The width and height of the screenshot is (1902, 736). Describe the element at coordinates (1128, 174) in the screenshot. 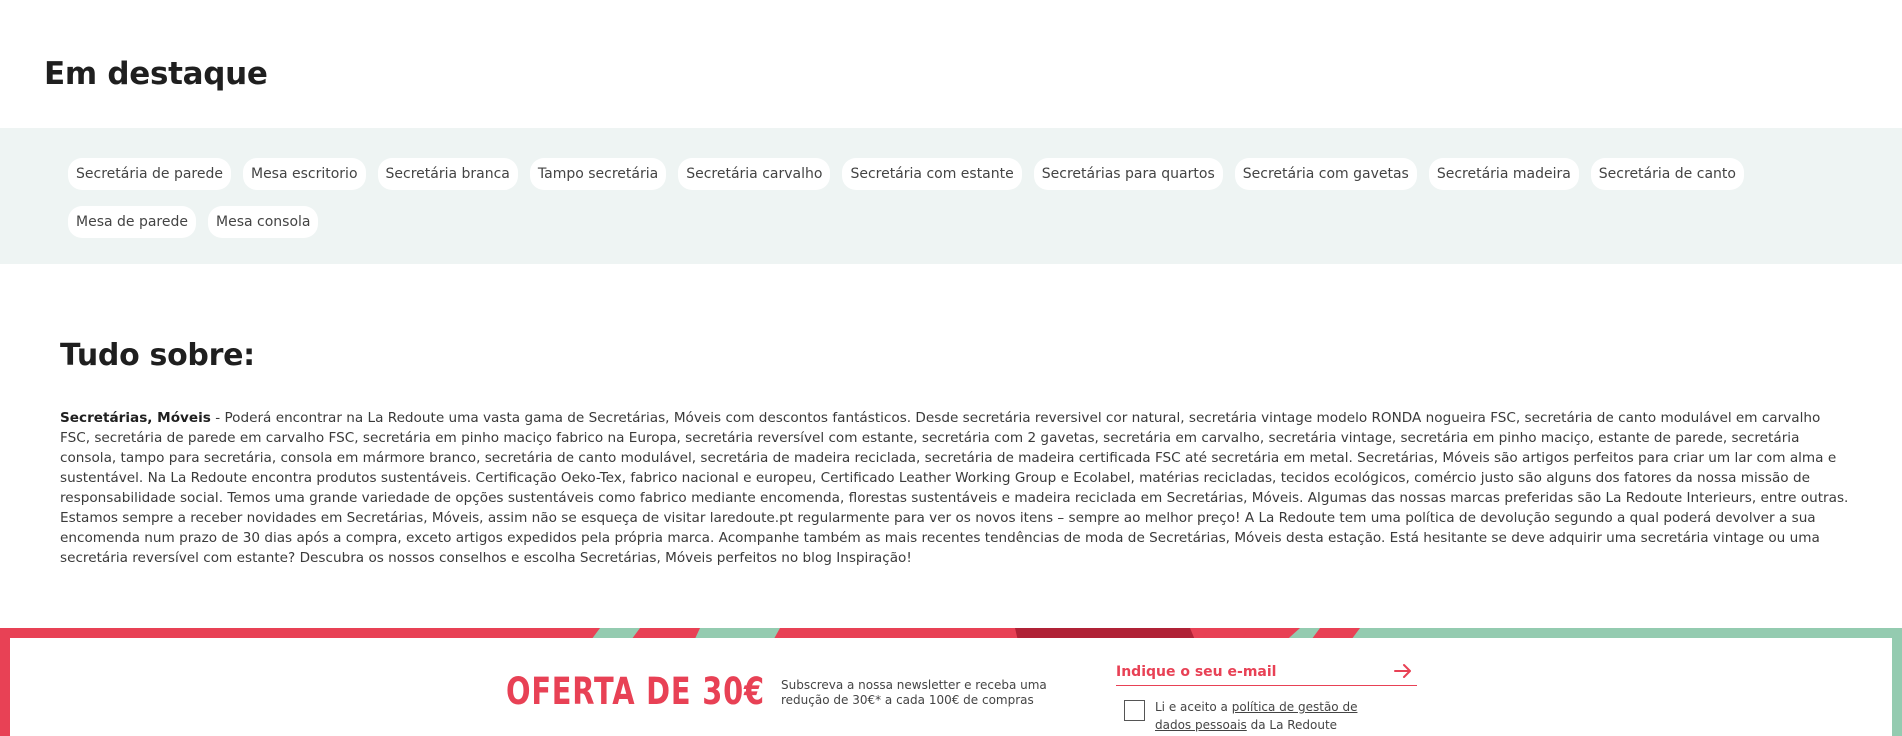

I see `featured-chip: Secretárias para quartos` at that location.